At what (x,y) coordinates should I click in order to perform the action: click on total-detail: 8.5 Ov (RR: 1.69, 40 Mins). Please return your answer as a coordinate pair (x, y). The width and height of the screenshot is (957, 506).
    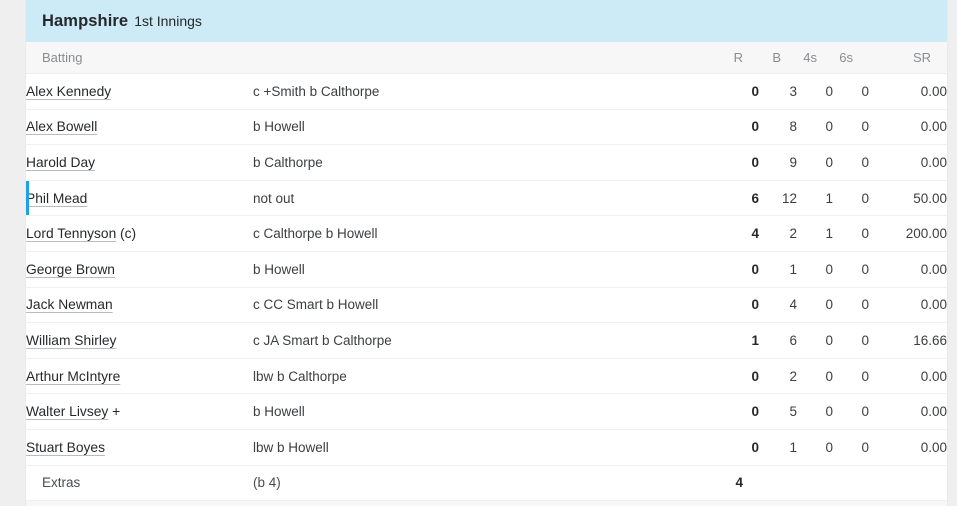
    Looking at the image, I should click on (487, 503).